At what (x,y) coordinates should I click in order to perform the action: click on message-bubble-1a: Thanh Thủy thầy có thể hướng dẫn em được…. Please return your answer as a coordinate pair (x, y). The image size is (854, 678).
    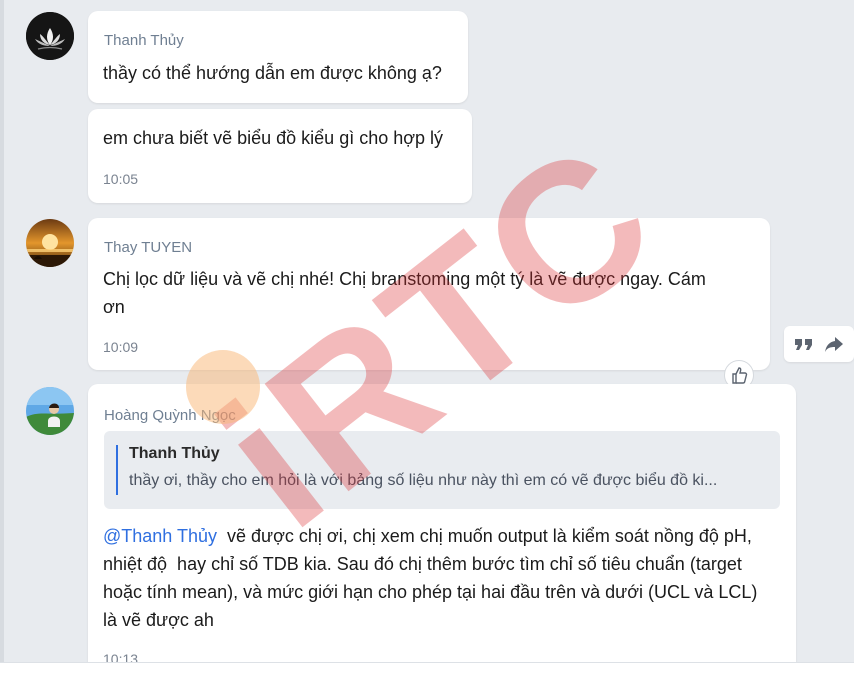
    Looking at the image, I should click on (278, 57).